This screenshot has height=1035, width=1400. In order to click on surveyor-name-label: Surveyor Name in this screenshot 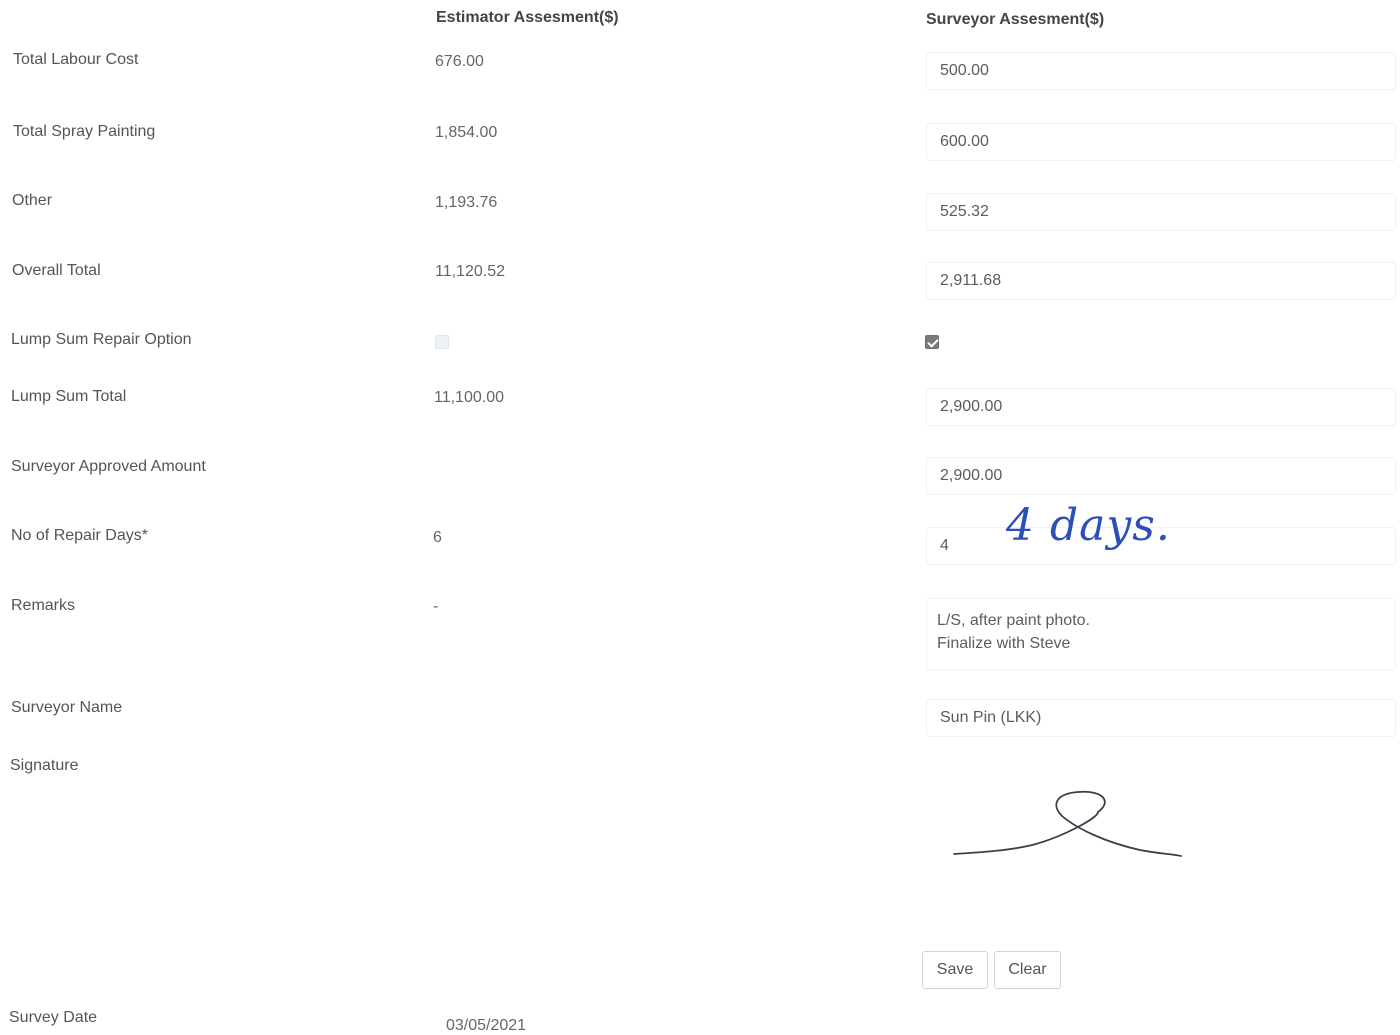, I will do `click(67, 707)`.